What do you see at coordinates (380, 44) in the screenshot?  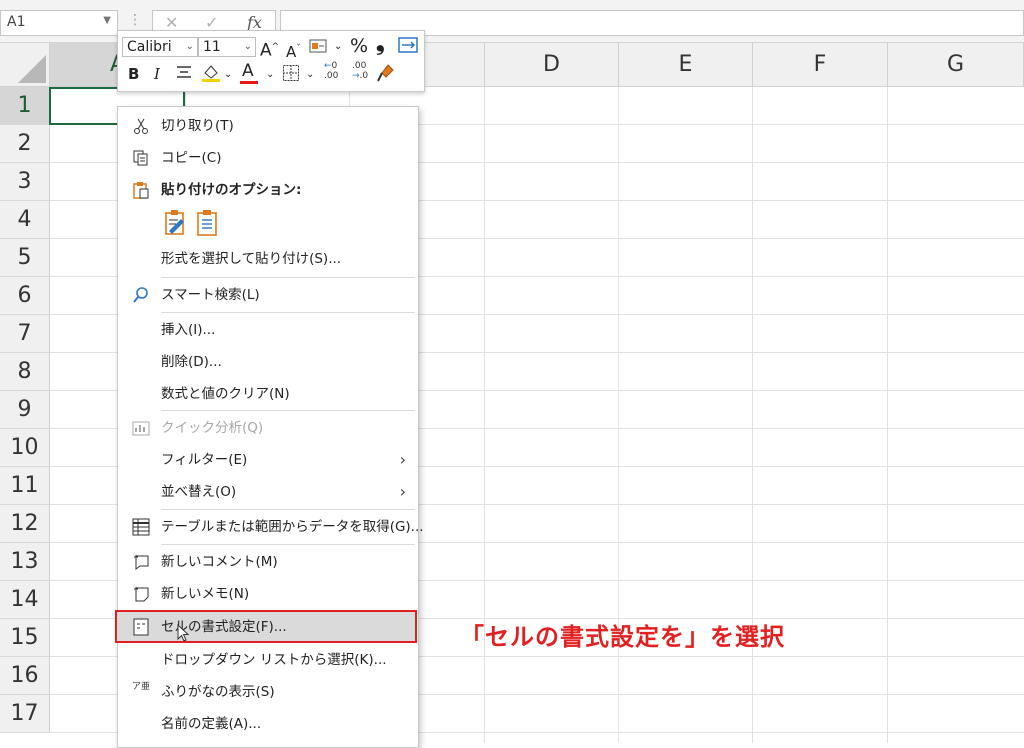 I see `comma-style-icon: ❟` at bounding box center [380, 44].